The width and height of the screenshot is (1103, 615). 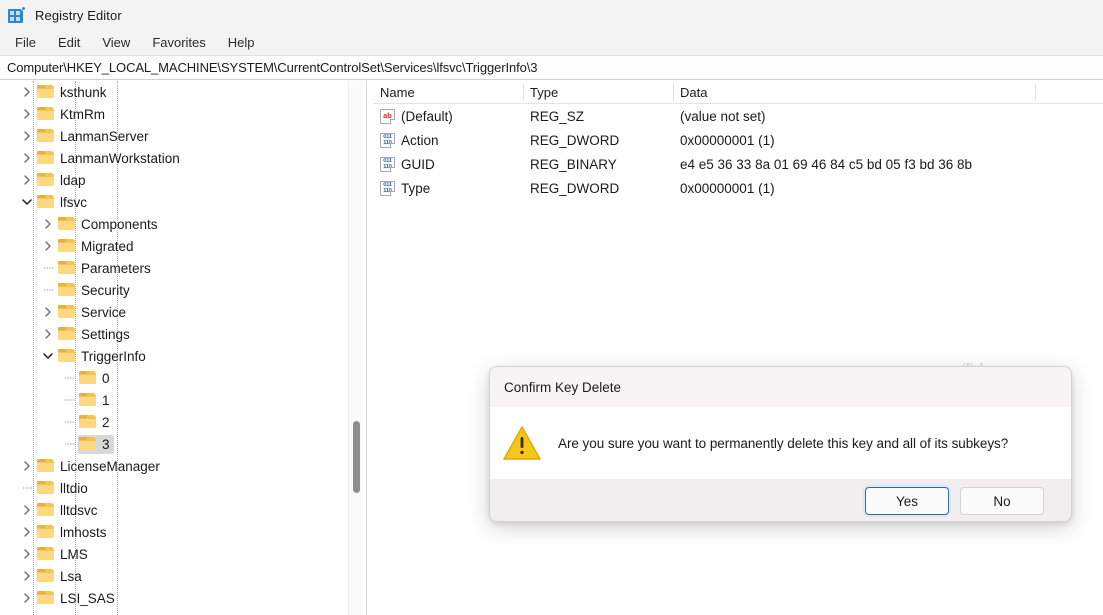 What do you see at coordinates (71, 576) in the screenshot?
I see `tree-item-label: Lsa` at bounding box center [71, 576].